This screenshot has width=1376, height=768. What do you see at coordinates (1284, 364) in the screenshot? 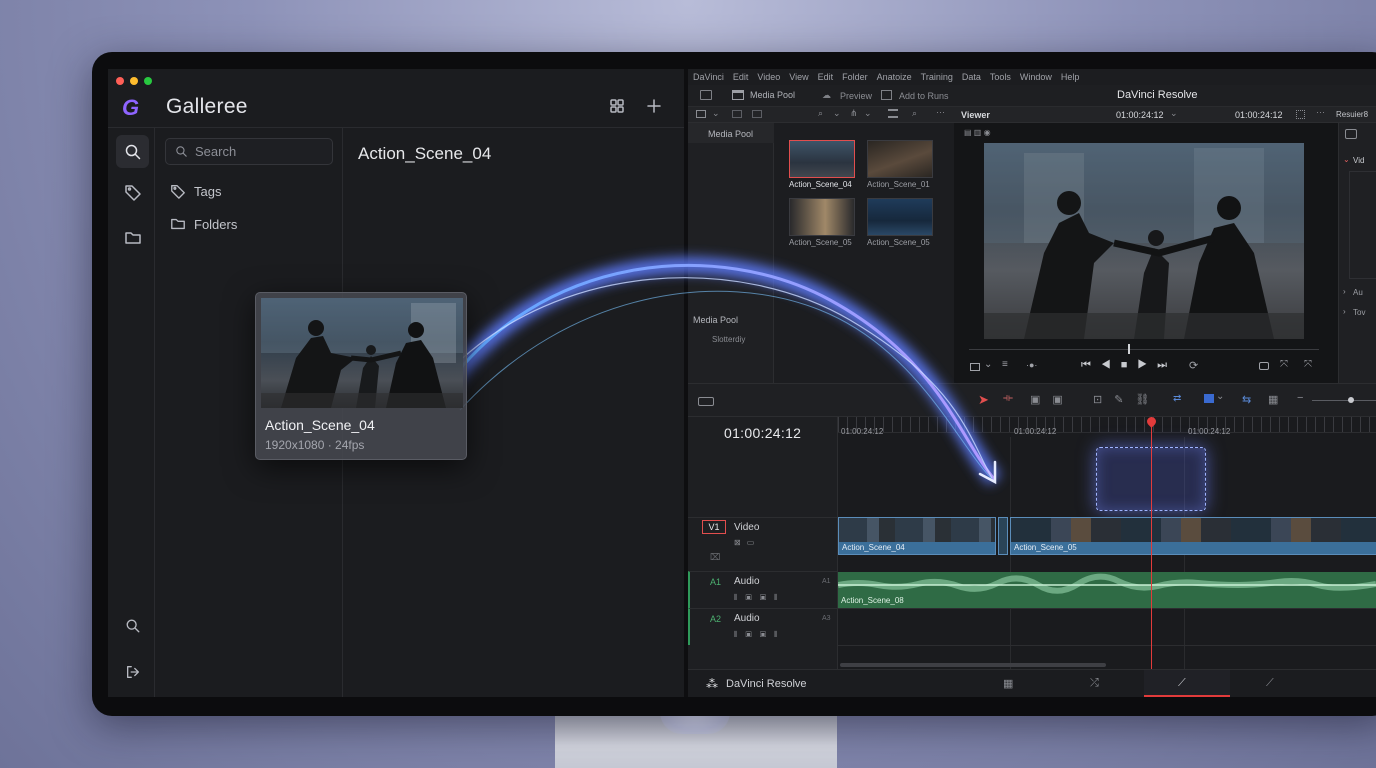
I see `match-frame-icon: ⤧` at bounding box center [1284, 364].